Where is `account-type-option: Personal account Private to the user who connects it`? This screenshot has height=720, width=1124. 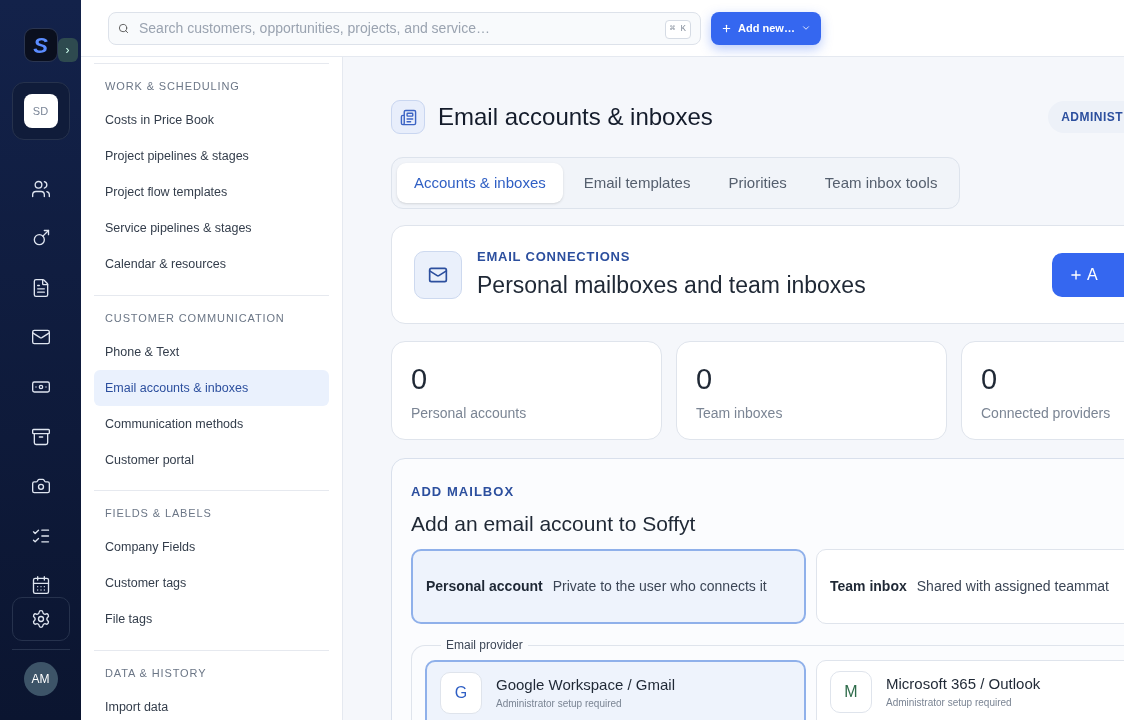
account-type-option: Personal account Private to the user who connects it is located at coordinates (608, 586).